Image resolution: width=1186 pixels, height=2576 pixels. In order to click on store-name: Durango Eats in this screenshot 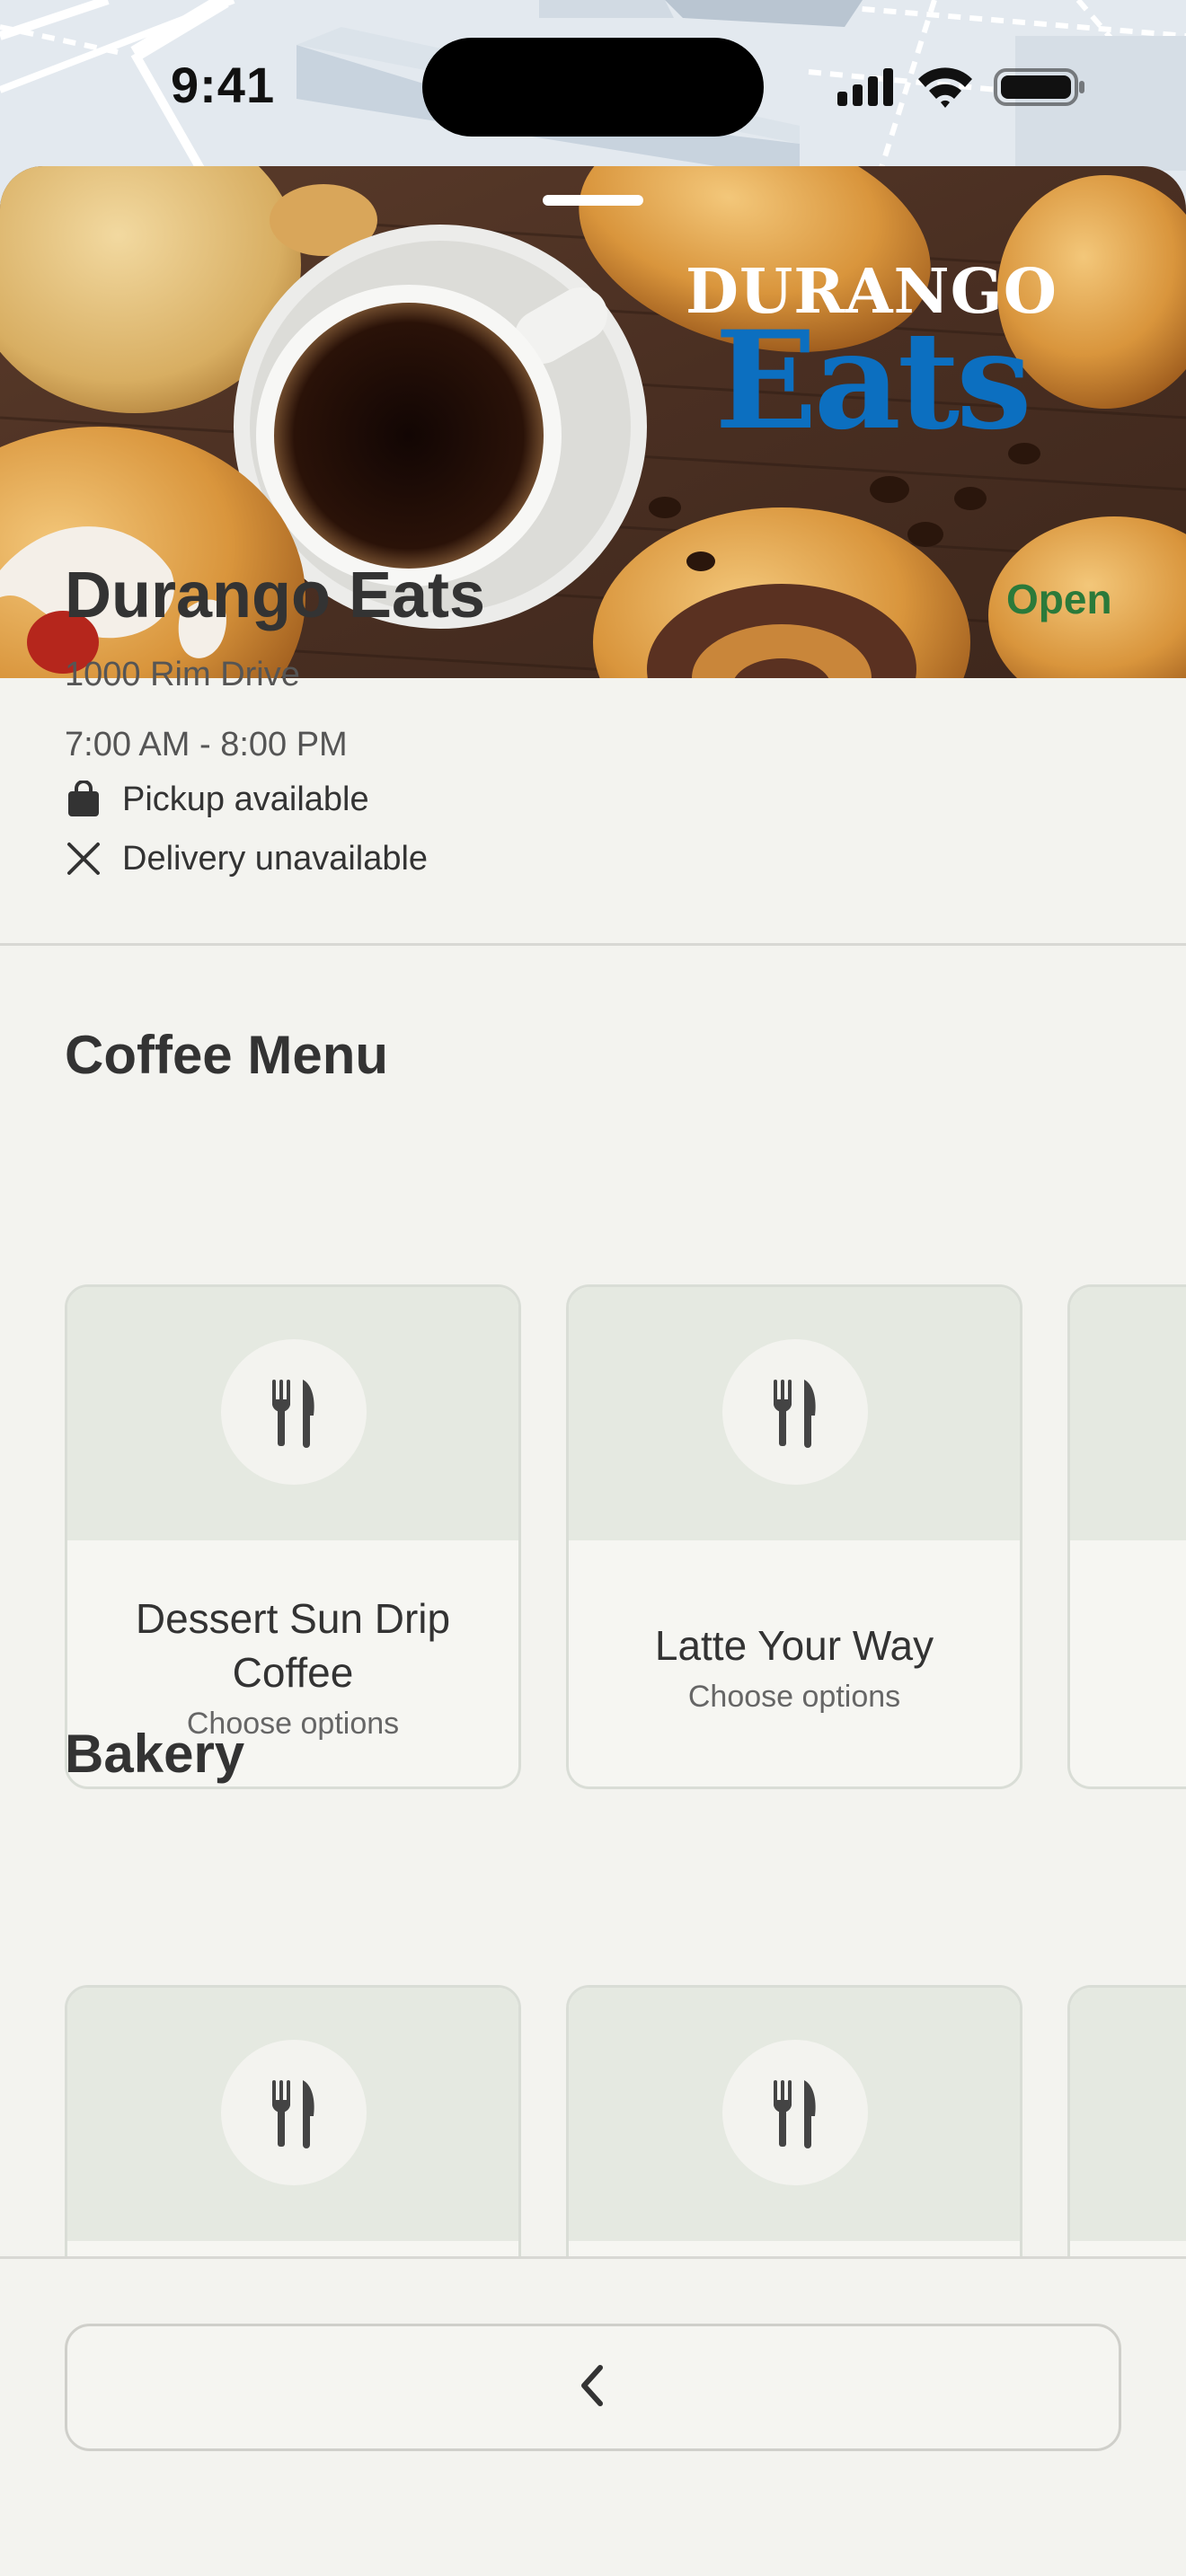, I will do `click(275, 595)`.